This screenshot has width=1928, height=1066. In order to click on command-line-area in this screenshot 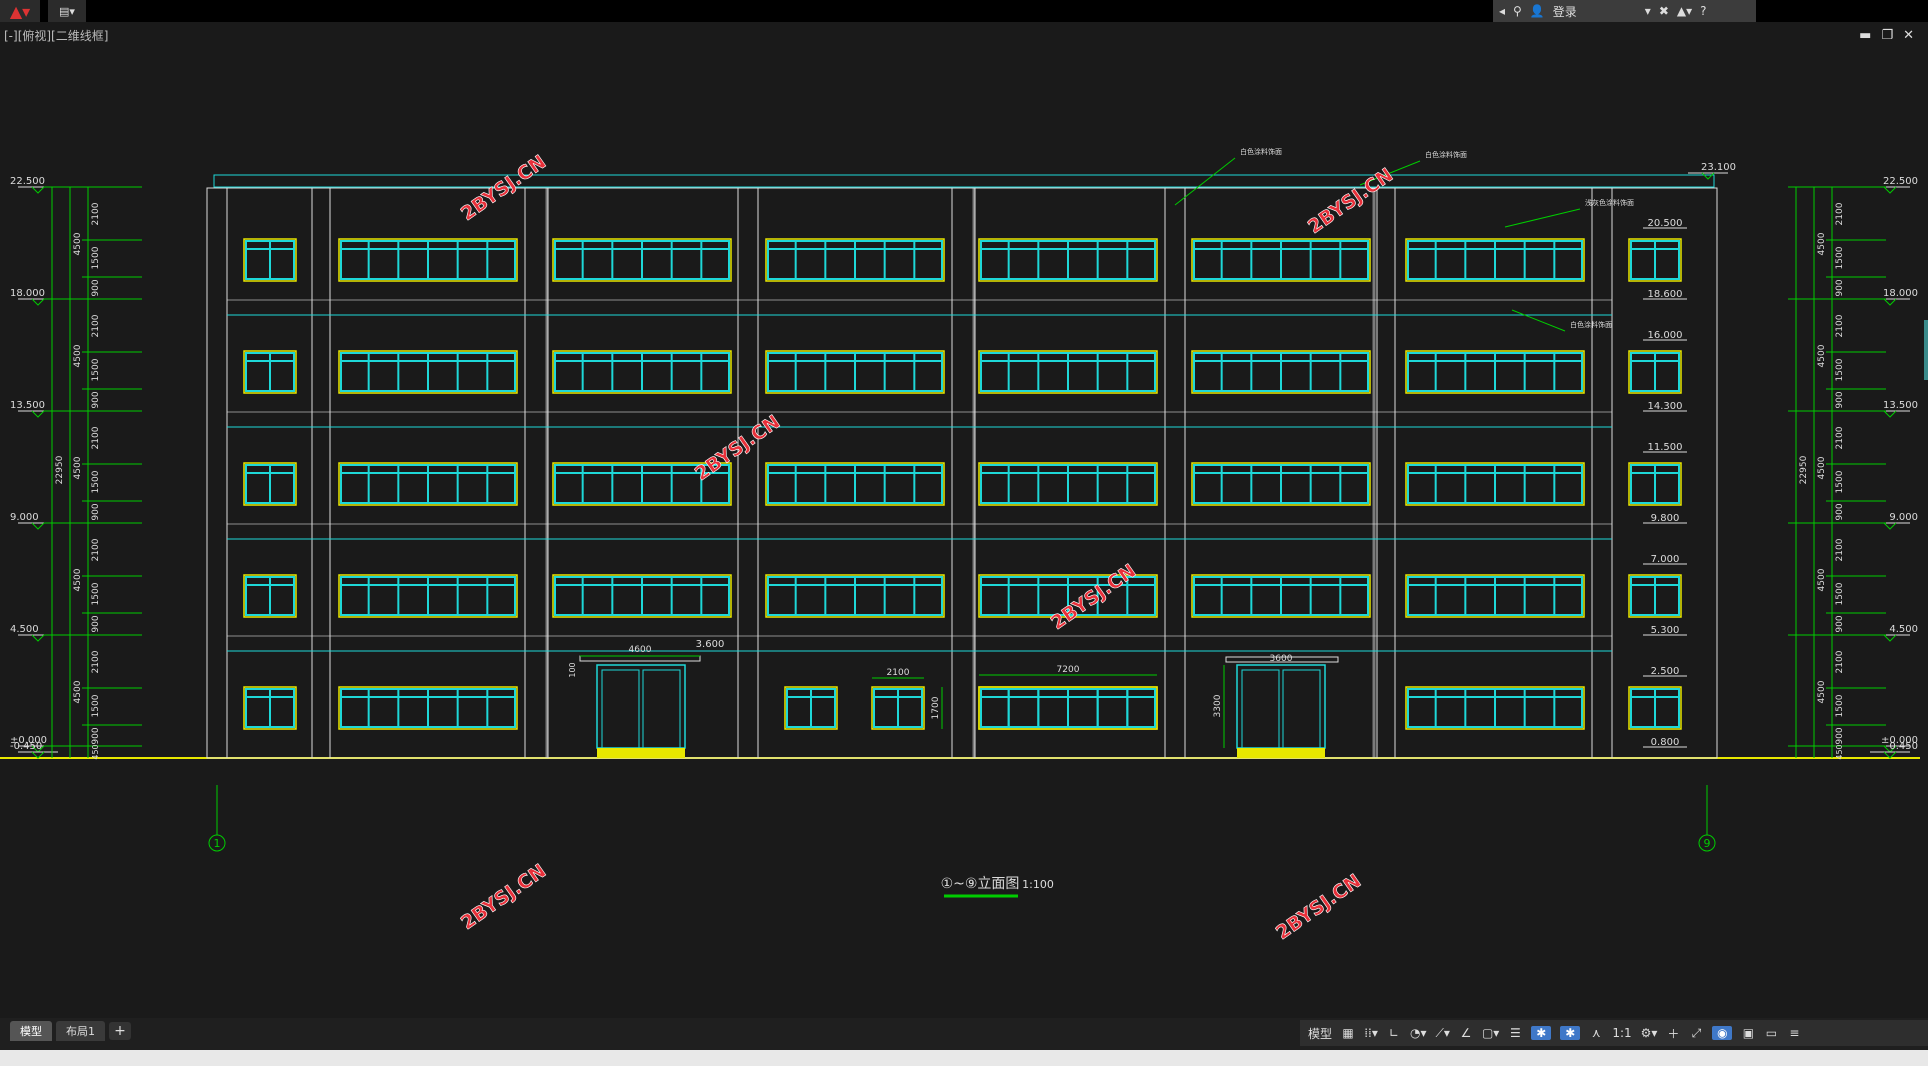, I will do `click(964, 1058)`.